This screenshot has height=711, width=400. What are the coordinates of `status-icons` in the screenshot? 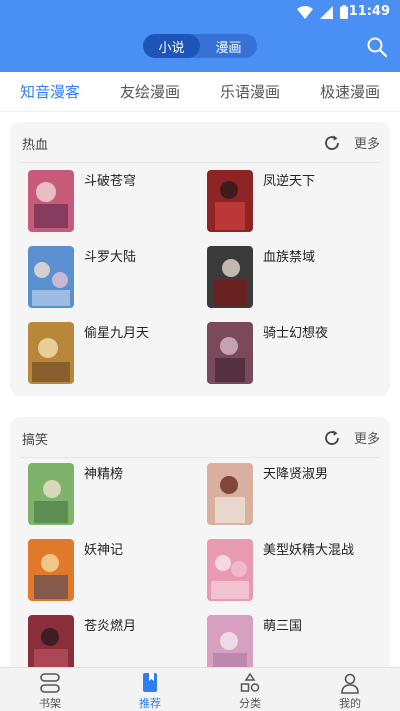 It's located at (322, 12).